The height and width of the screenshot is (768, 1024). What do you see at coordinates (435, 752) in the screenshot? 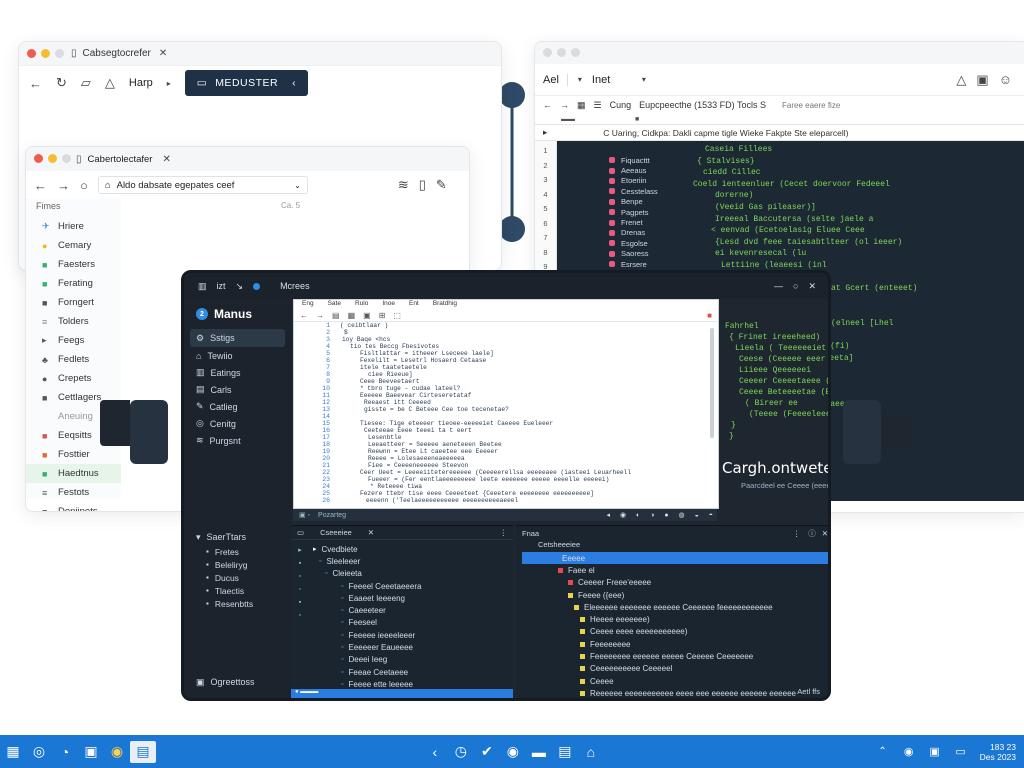
I see `chevron-left-icon: ‹` at bounding box center [435, 752].